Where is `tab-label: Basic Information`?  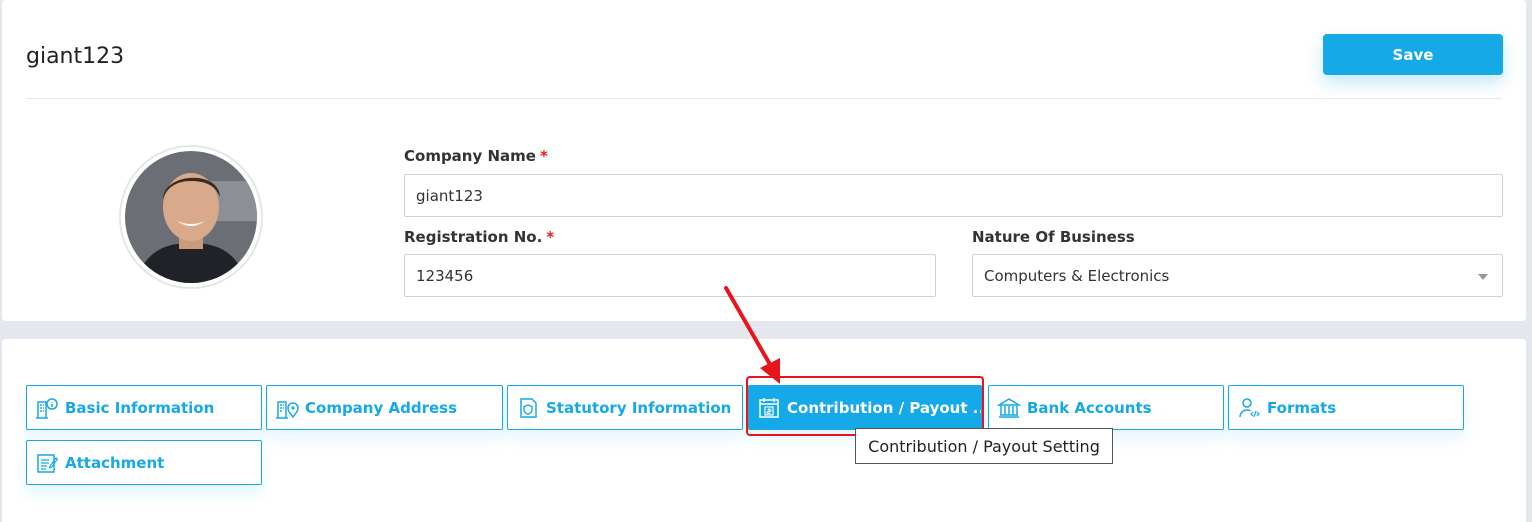 tab-label: Basic Information is located at coordinates (140, 407).